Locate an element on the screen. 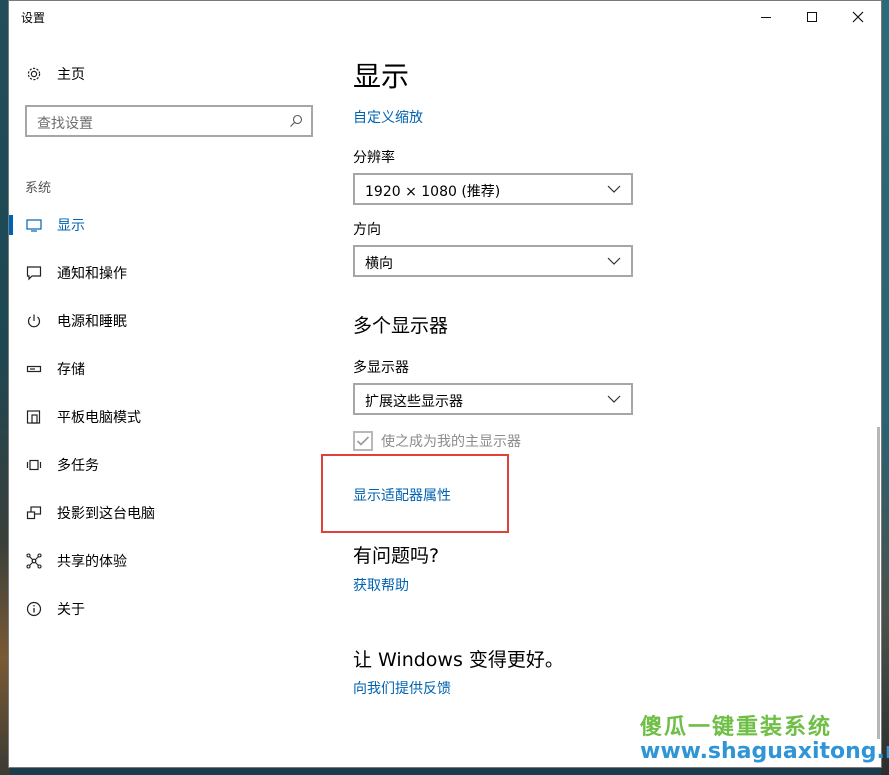 Image resolution: width=889 pixels, height=775 pixels. watermark: 傻瓜一键重装系统 www.shaguaxitong.net is located at coordinates (759, 738).